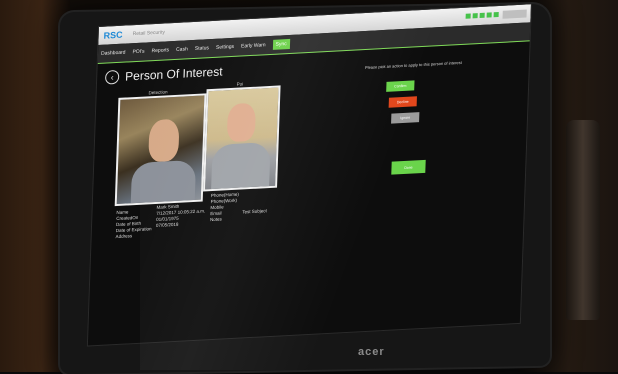 Image resolution: width=618 pixels, height=374 pixels. What do you see at coordinates (371, 352) in the screenshot?
I see `monitor-brand: acer` at bounding box center [371, 352].